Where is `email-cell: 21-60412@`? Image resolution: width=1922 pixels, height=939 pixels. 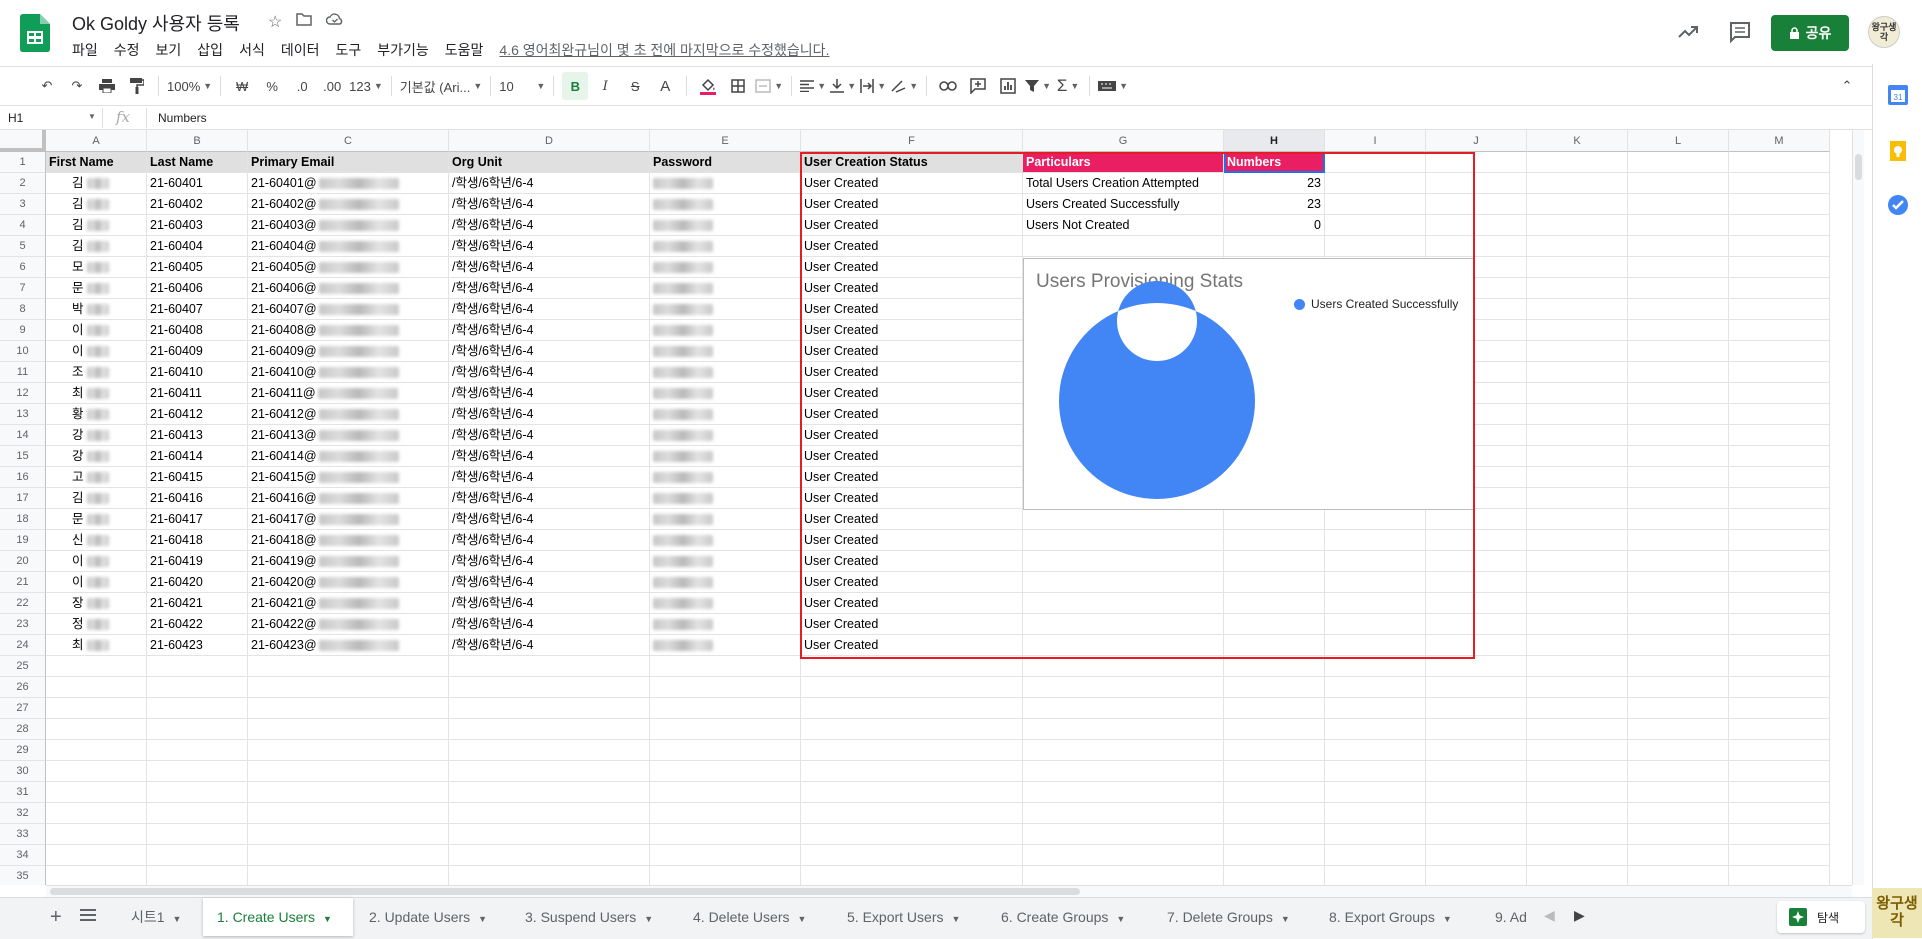
email-cell: 21-60412@ is located at coordinates (348, 414).